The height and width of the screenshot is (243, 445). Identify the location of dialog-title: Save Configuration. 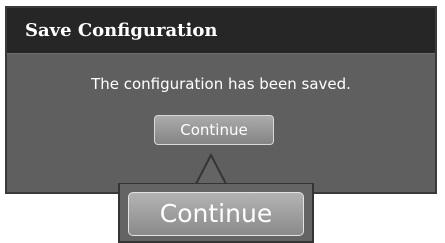
(121, 30).